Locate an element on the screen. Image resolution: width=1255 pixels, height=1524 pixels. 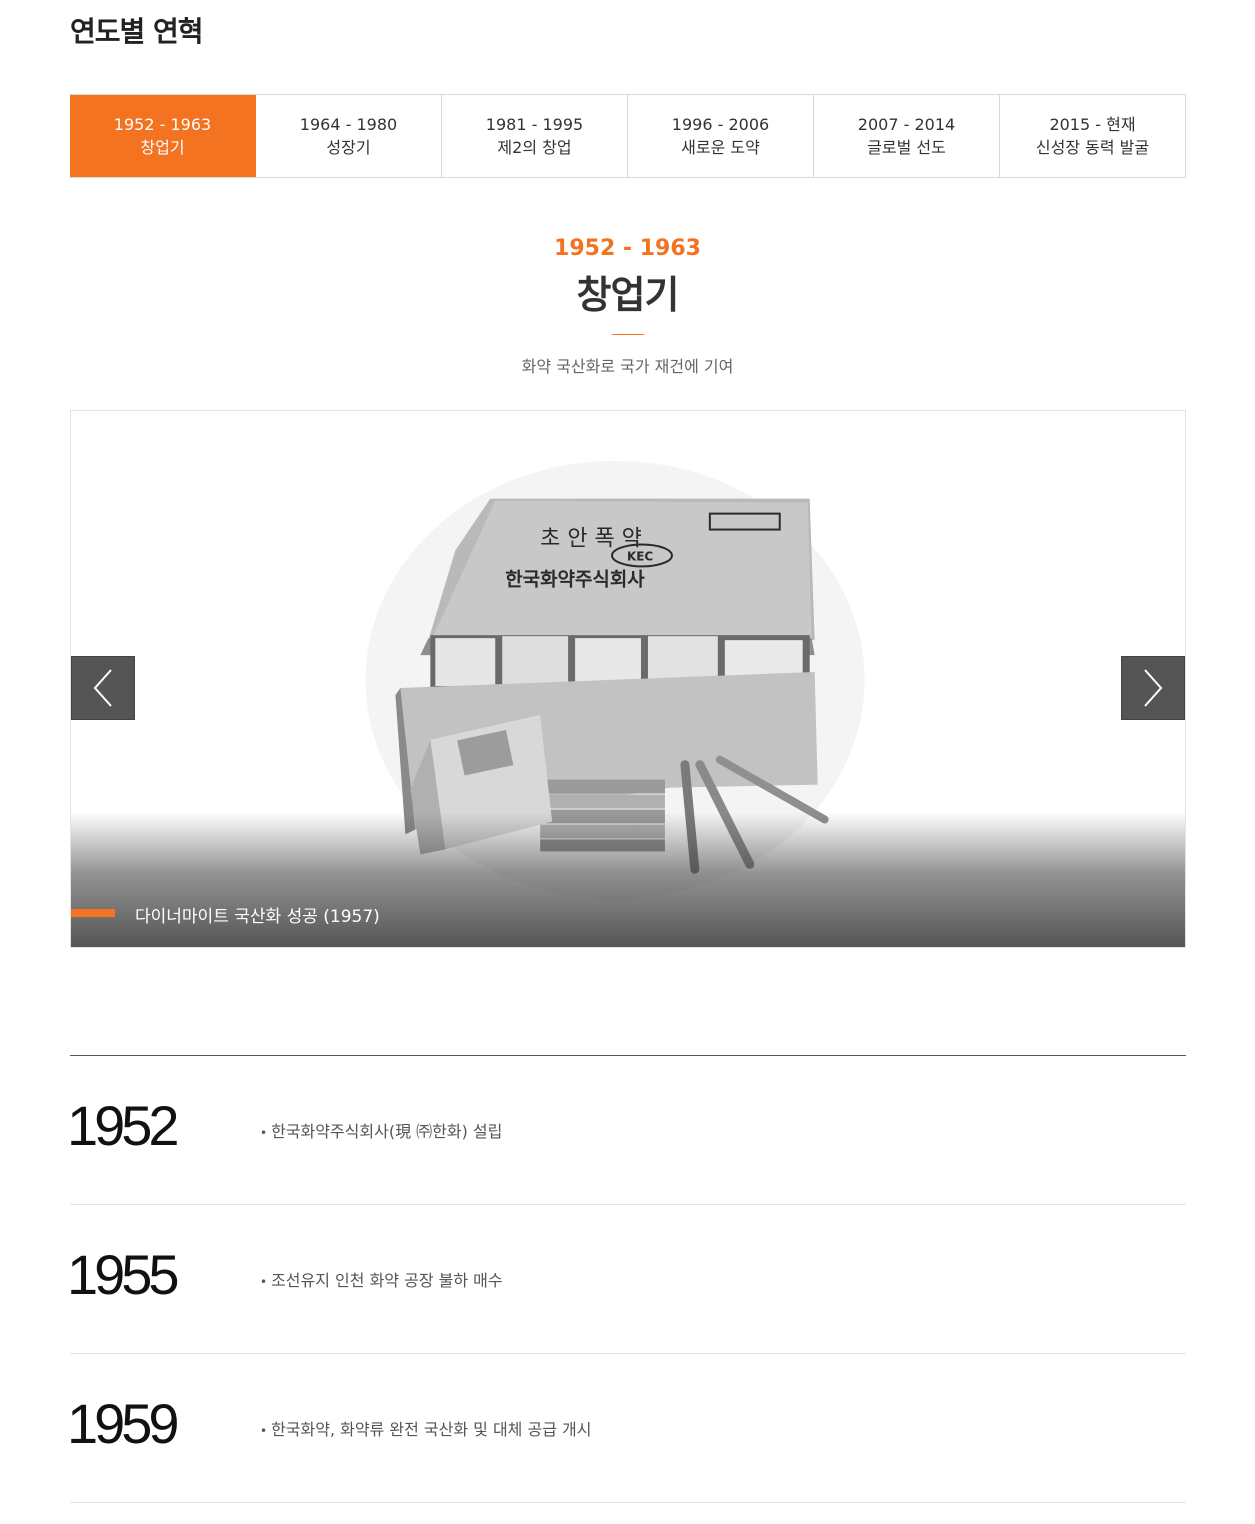
era-divider is located at coordinates (628, 334).